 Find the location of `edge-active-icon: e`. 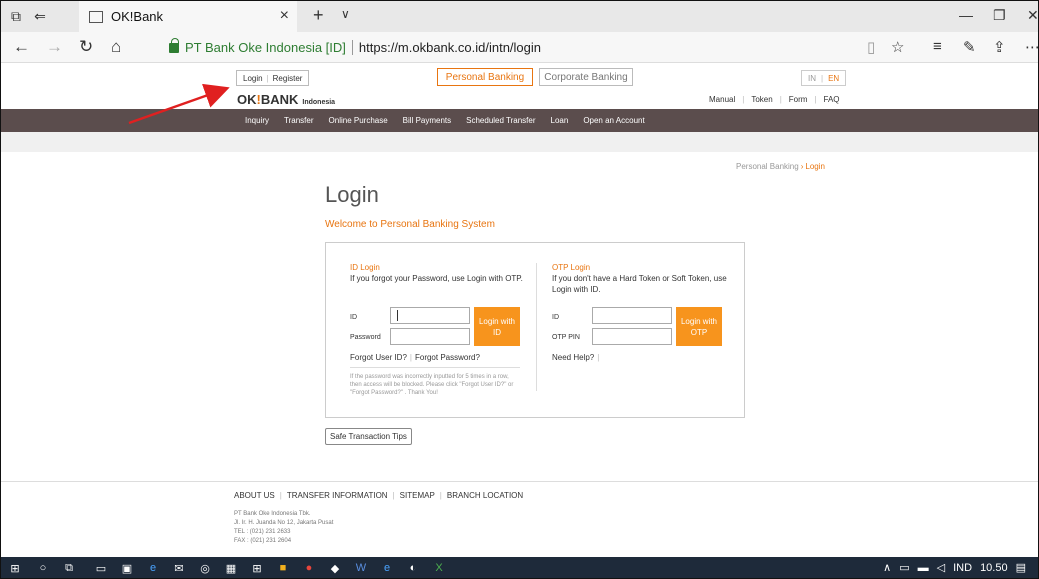

edge-active-icon: e is located at coordinates (387, 568).